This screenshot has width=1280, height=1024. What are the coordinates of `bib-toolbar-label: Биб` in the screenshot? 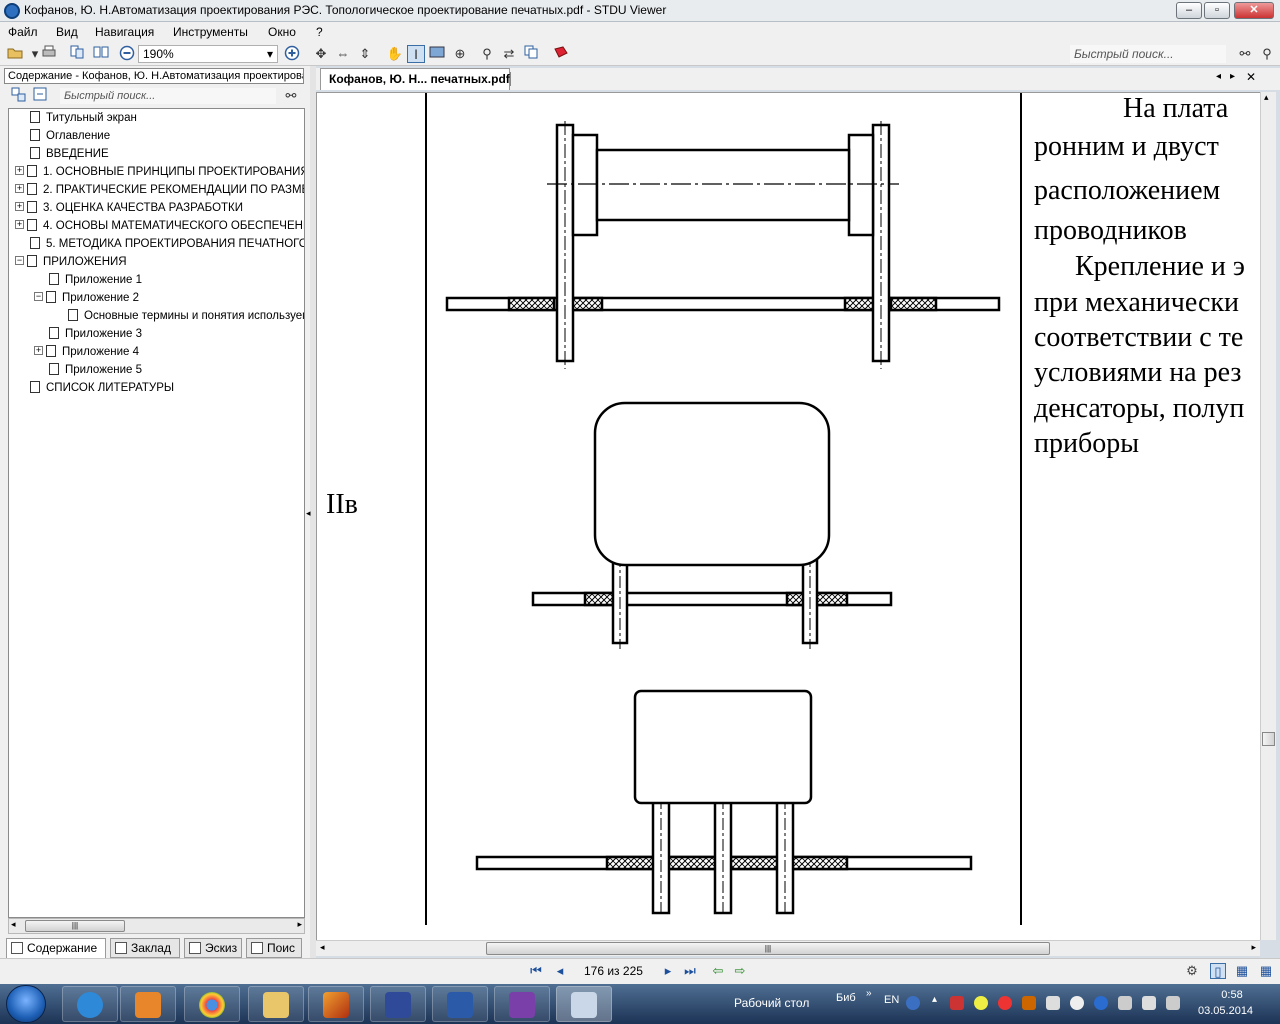 It's located at (846, 998).